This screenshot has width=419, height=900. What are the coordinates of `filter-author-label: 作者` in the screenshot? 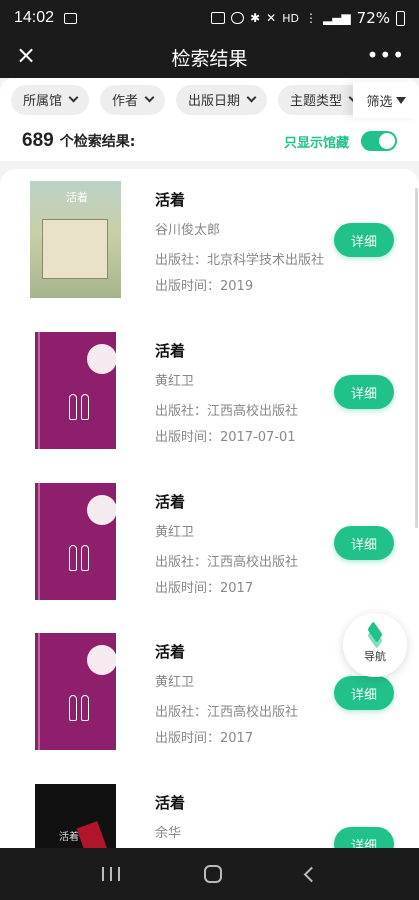 It's located at (125, 101).